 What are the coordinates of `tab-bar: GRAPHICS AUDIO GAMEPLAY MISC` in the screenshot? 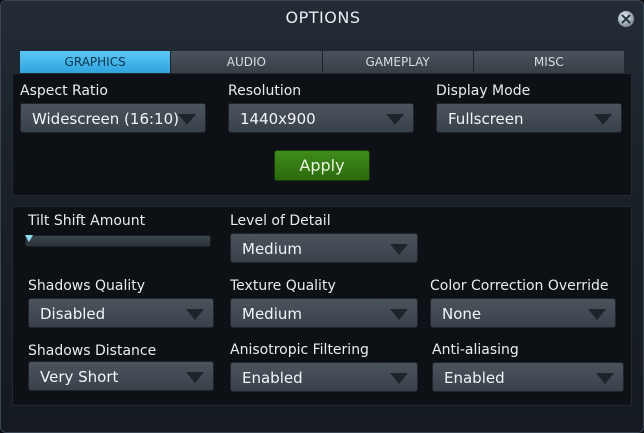 It's located at (322, 62).